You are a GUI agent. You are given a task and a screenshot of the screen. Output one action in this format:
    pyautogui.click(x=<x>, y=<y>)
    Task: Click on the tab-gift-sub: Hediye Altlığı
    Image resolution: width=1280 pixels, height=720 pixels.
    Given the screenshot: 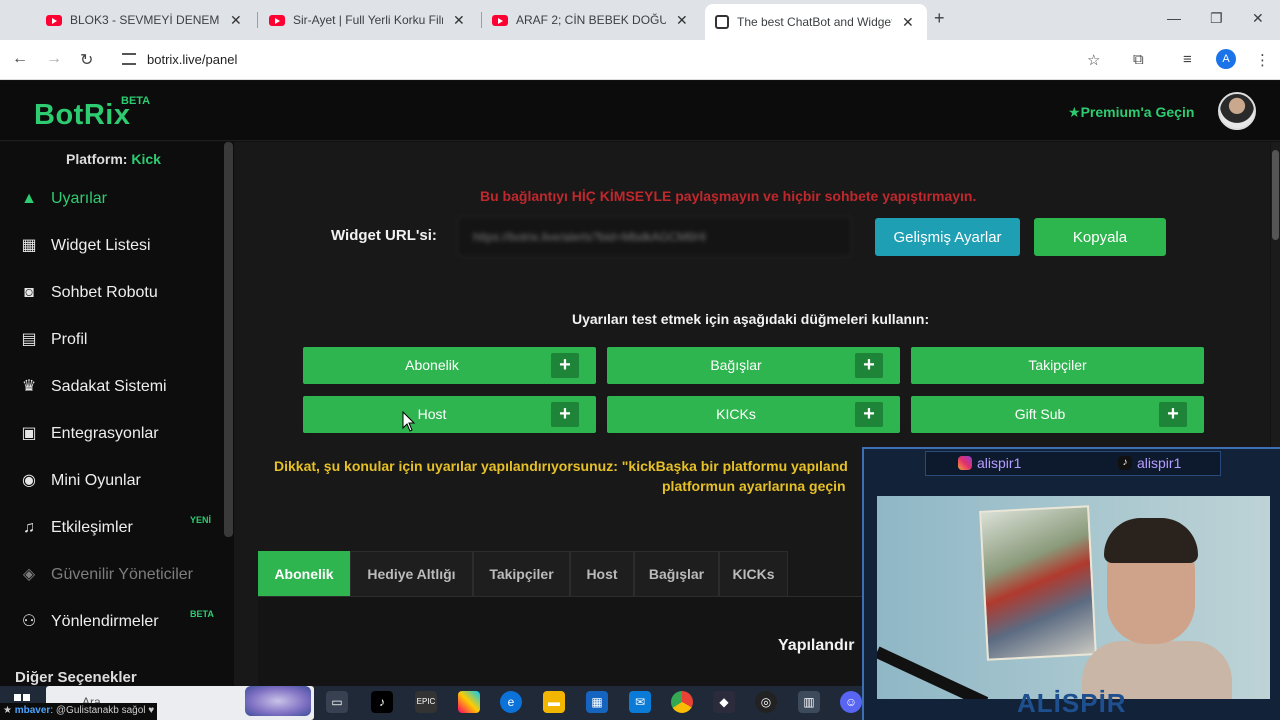 What is the action you would take?
    pyautogui.click(x=411, y=574)
    